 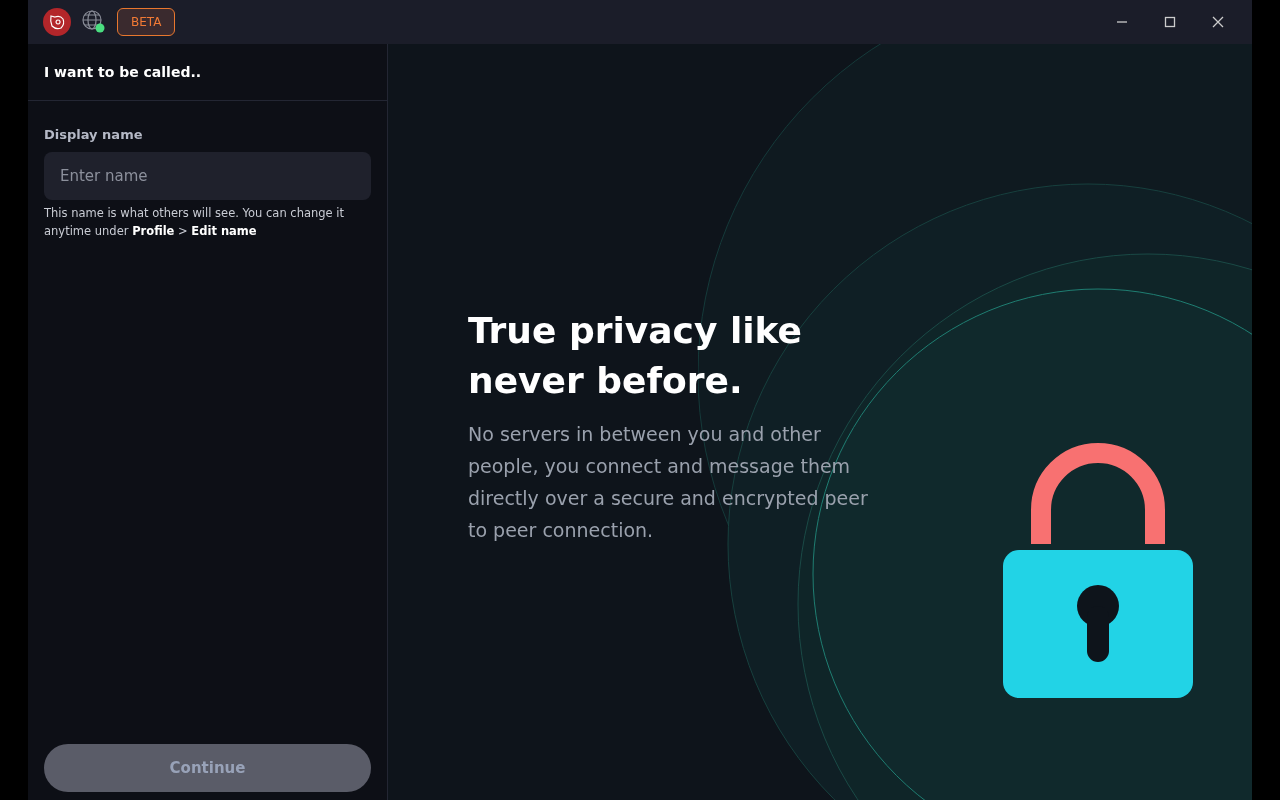 What do you see at coordinates (635, 356) in the screenshot?
I see `hero-heading: True privacy like never before.` at bounding box center [635, 356].